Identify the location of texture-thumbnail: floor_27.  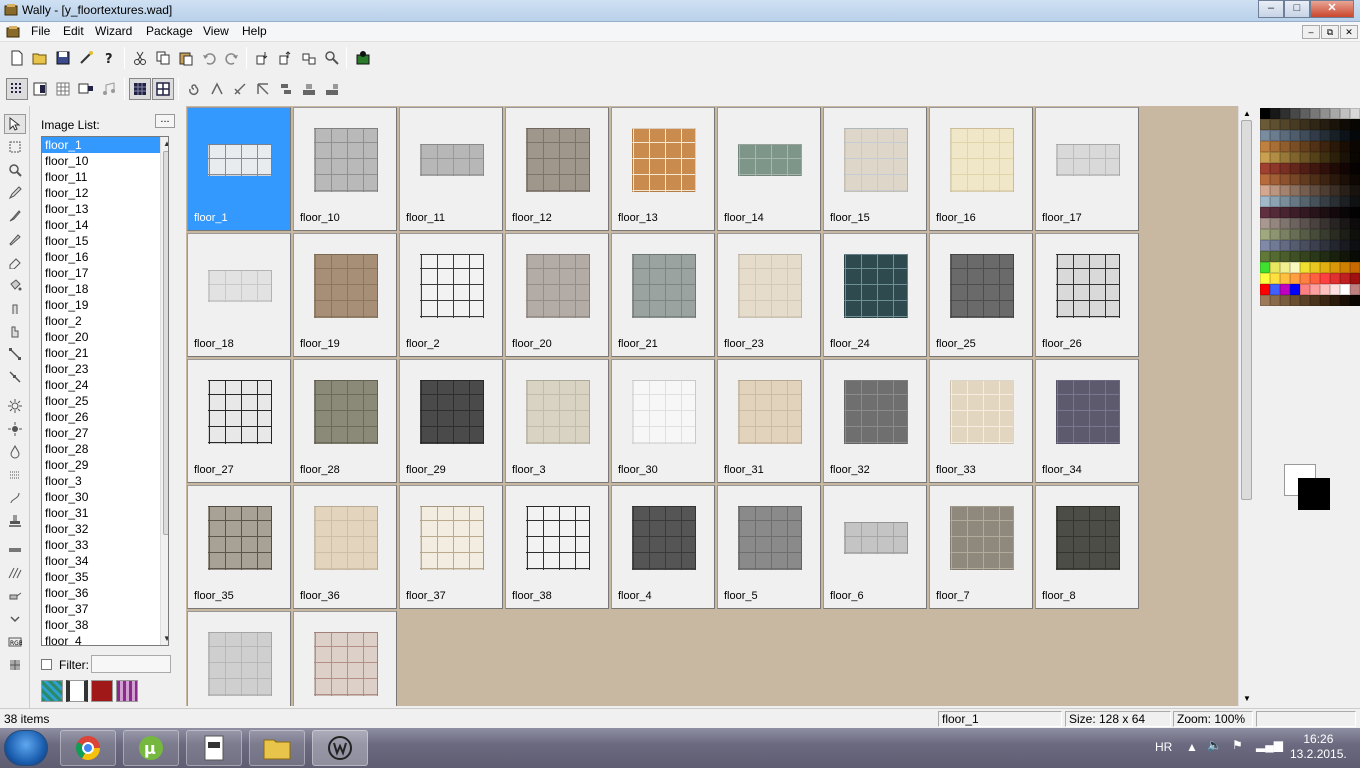
(239, 421).